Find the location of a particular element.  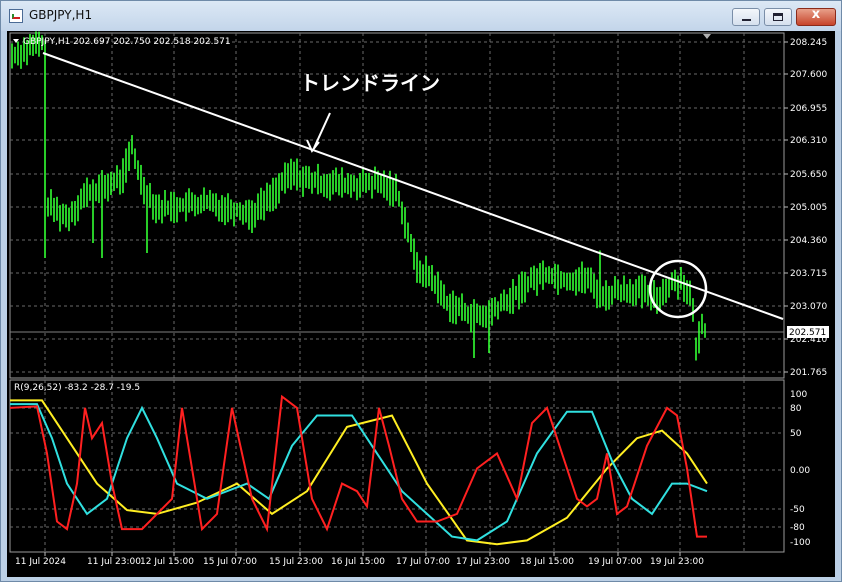

time-tick-label: 17 Jul 23:00 is located at coordinates (483, 562).